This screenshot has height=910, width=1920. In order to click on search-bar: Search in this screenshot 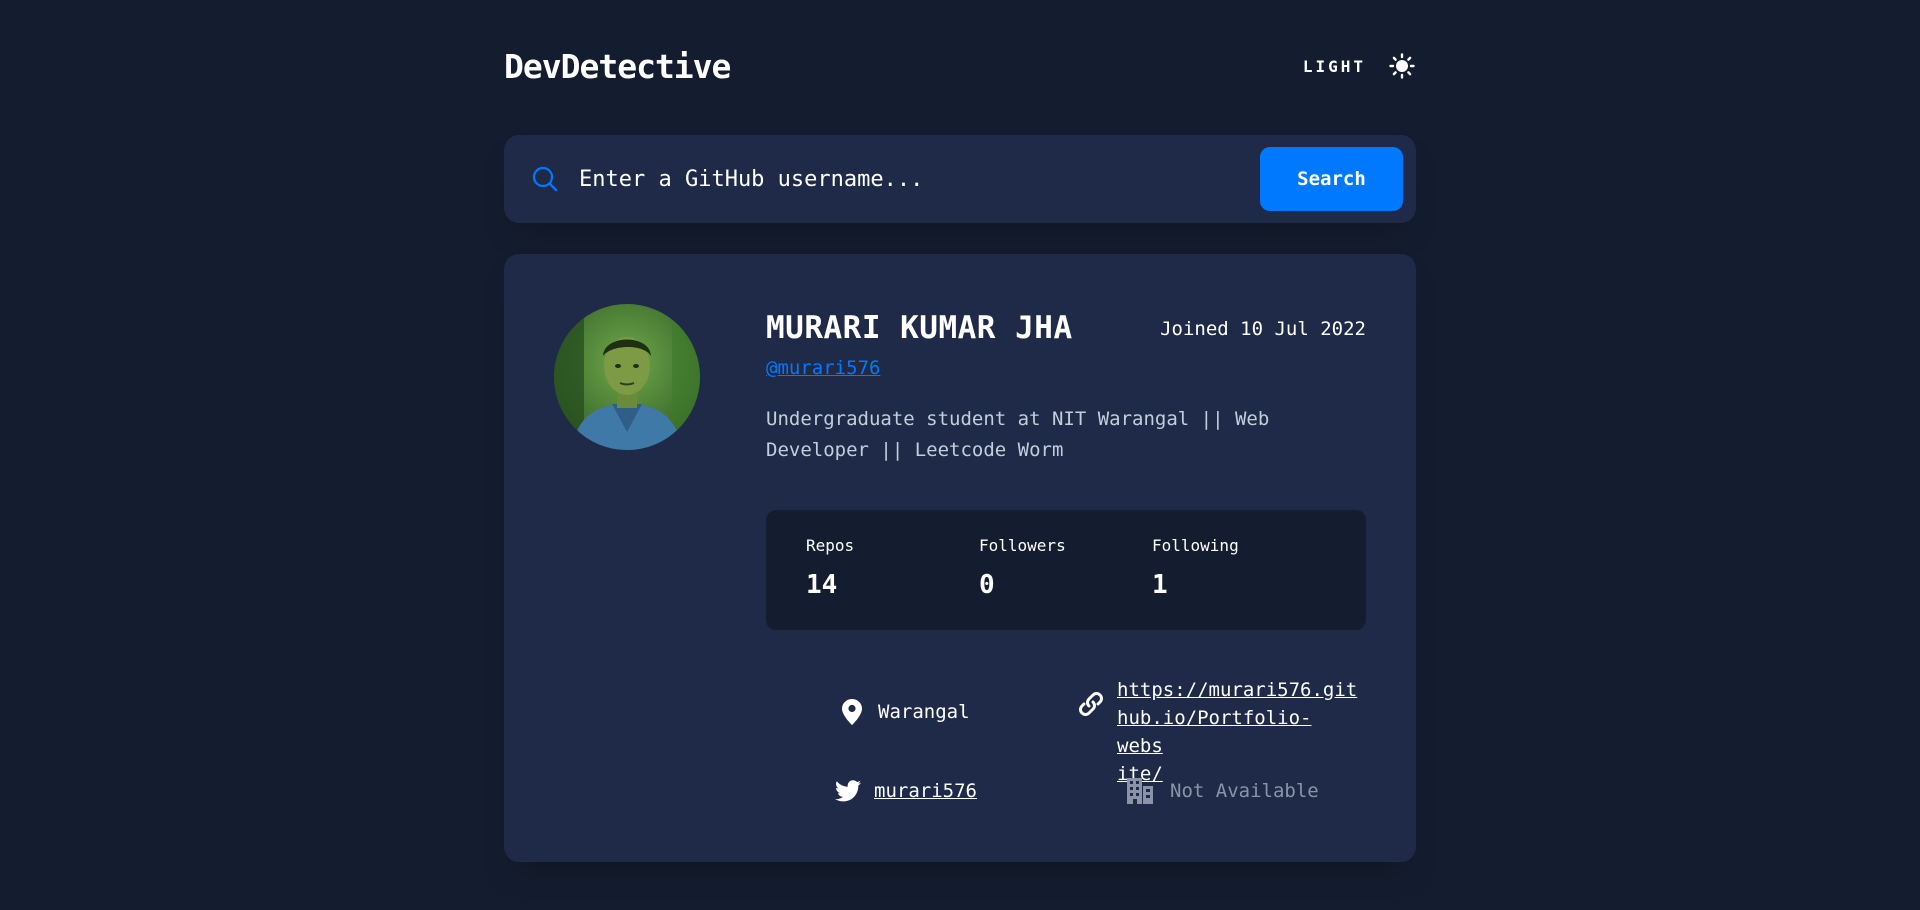, I will do `click(960, 179)`.